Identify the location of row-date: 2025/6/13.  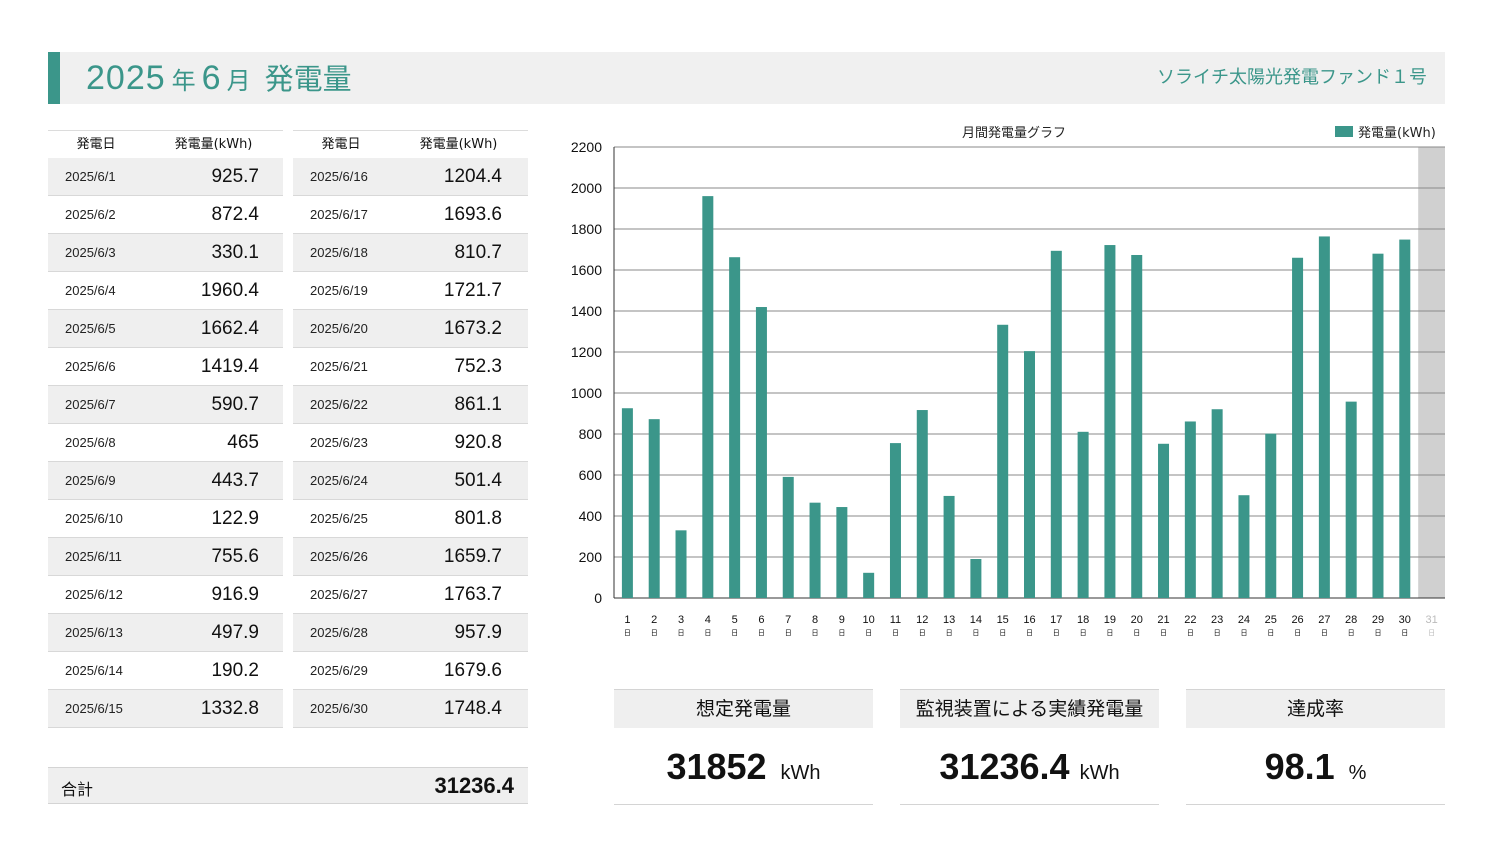
(94, 632).